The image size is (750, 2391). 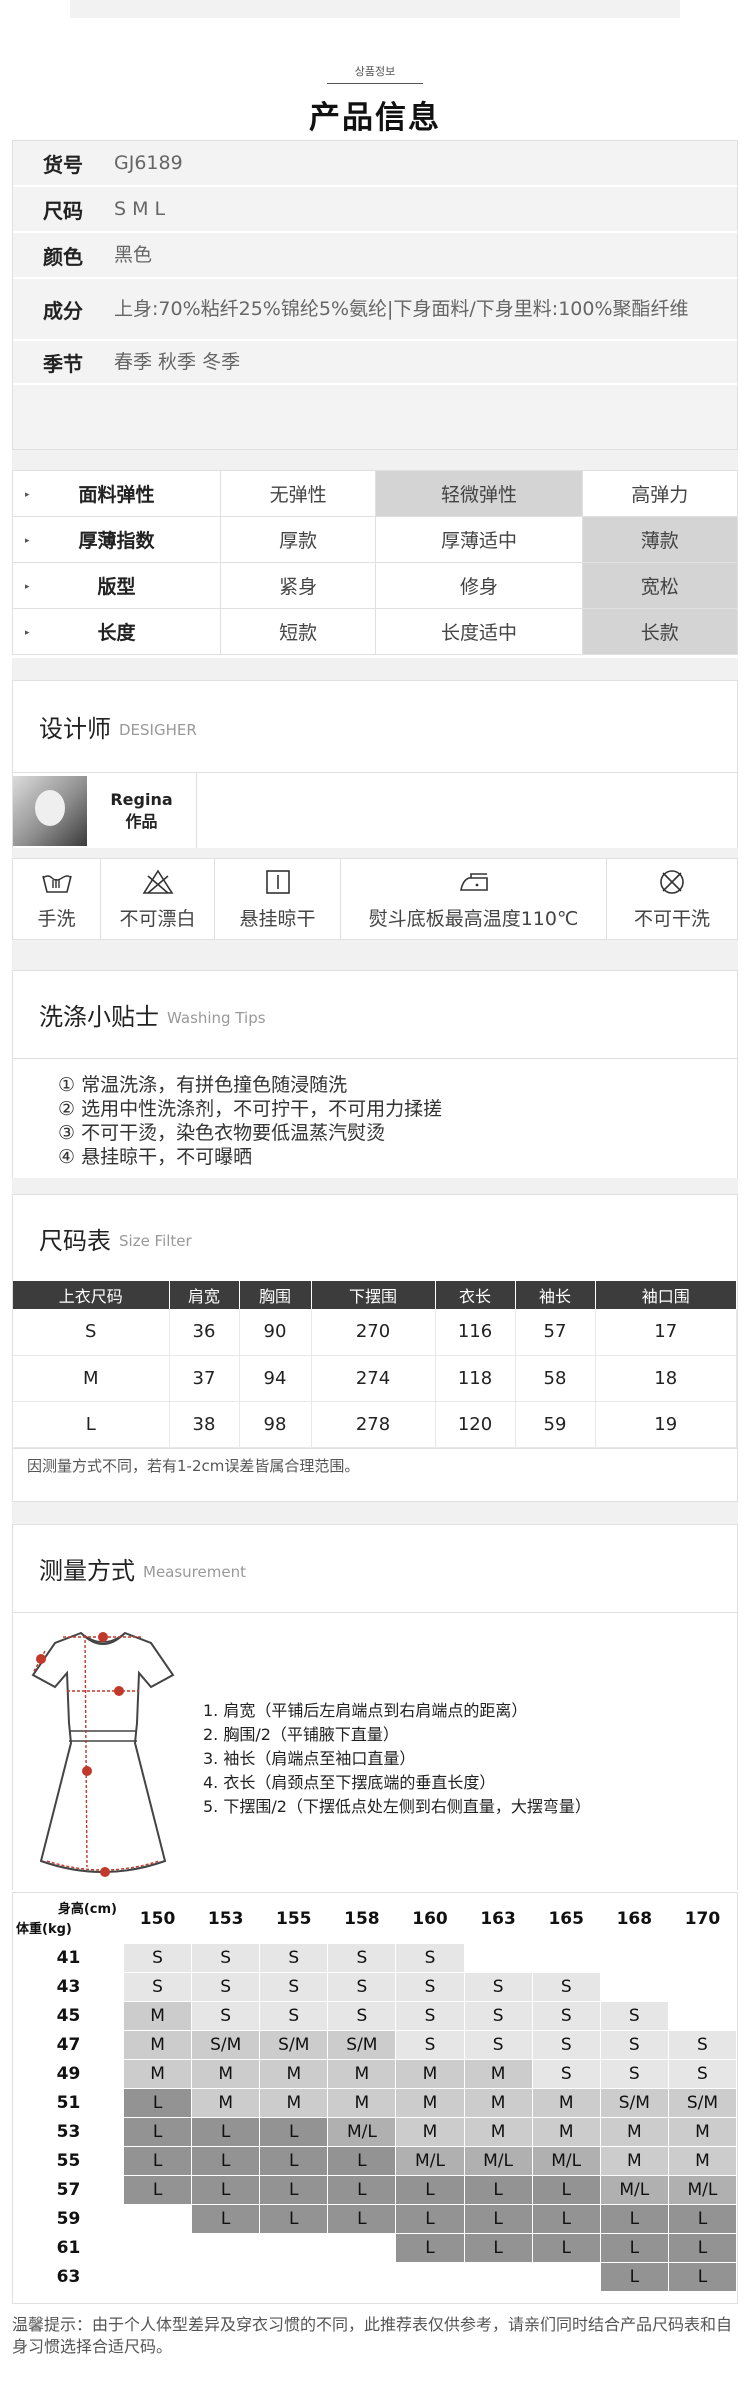 I want to click on table-cell: 90, so click(x=275, y=1332).